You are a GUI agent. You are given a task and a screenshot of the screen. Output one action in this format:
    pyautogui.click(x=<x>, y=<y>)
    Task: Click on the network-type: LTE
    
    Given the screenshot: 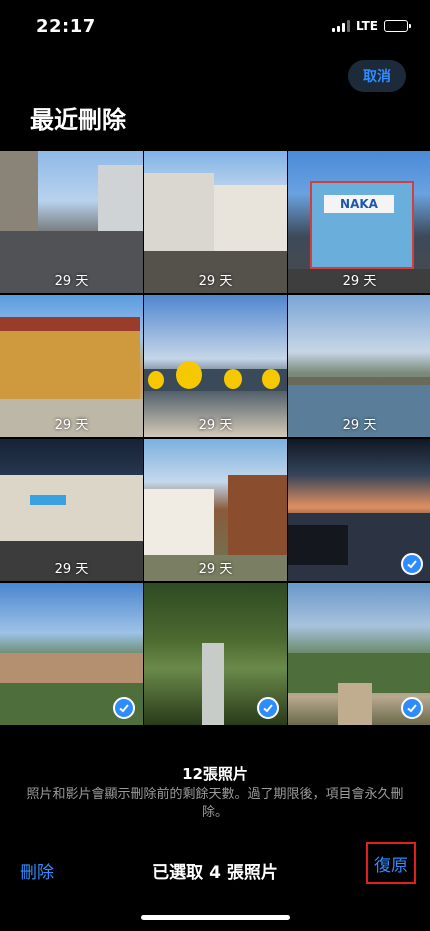 What is the action you would take?
    pyautogui.click(x=366, y=26)
    